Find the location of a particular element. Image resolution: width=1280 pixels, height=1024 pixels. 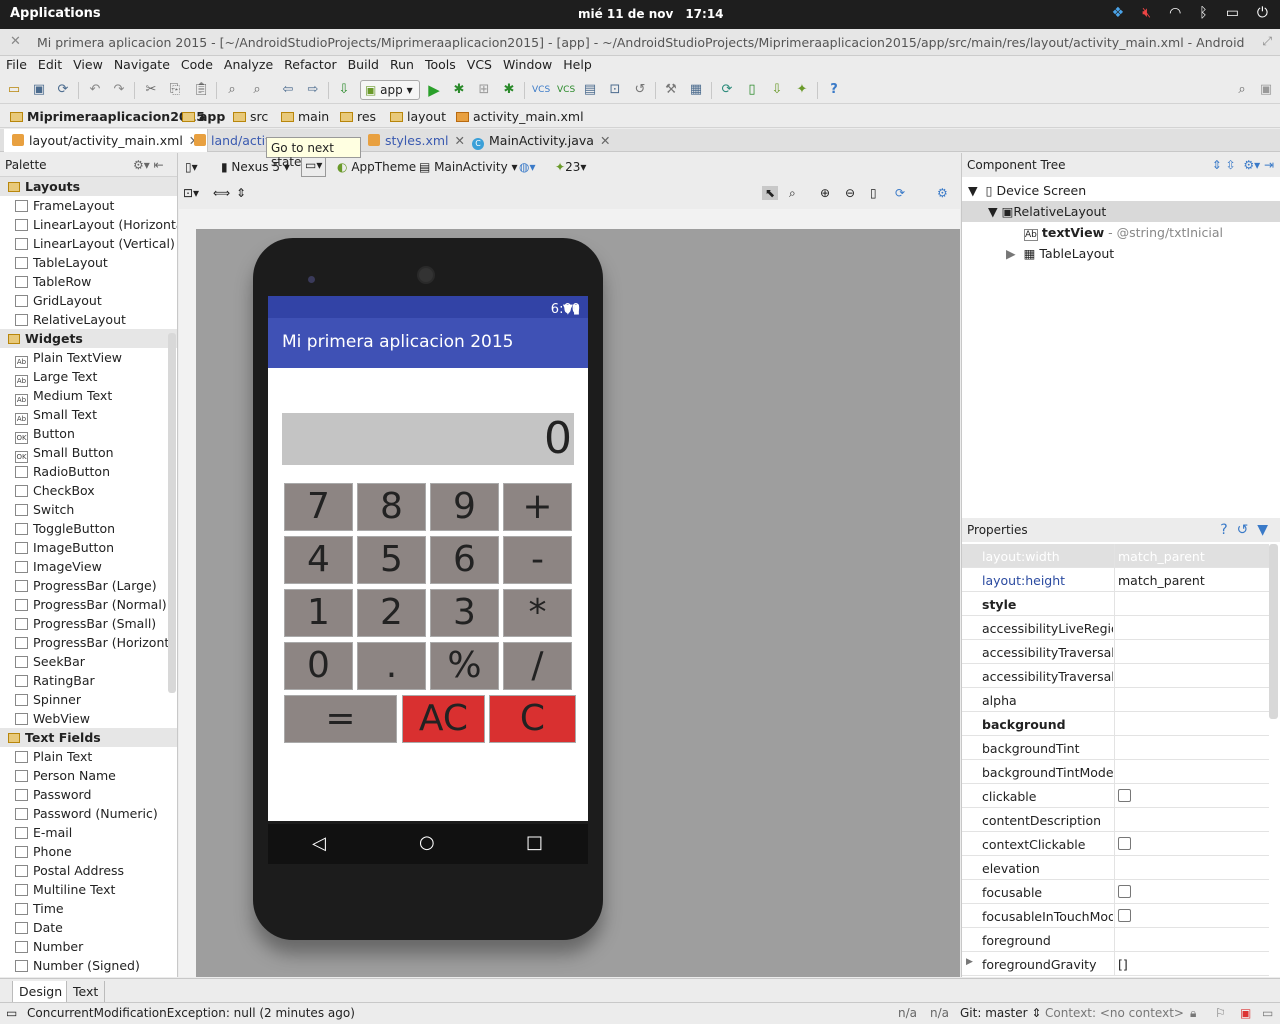

event-log-icon: ▣ is located at coordinates (1245, 1013).